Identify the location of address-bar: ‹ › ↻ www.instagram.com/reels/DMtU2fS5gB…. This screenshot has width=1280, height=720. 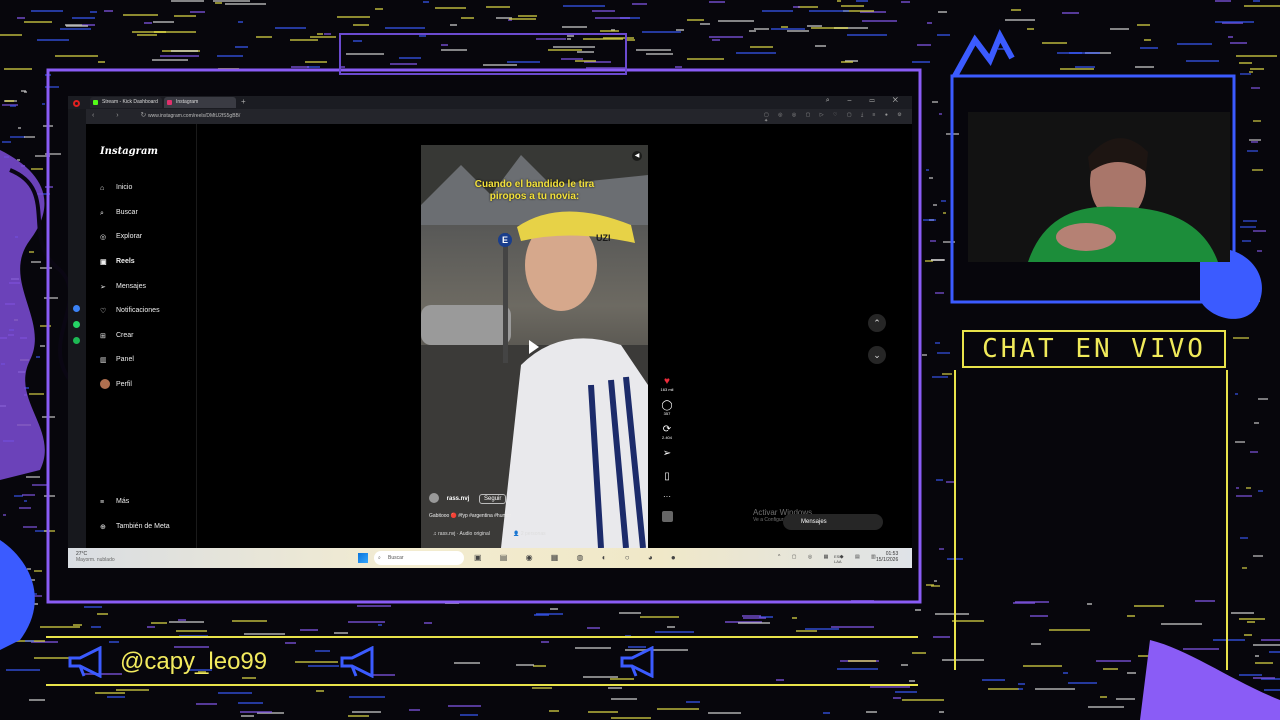
(490, 116).